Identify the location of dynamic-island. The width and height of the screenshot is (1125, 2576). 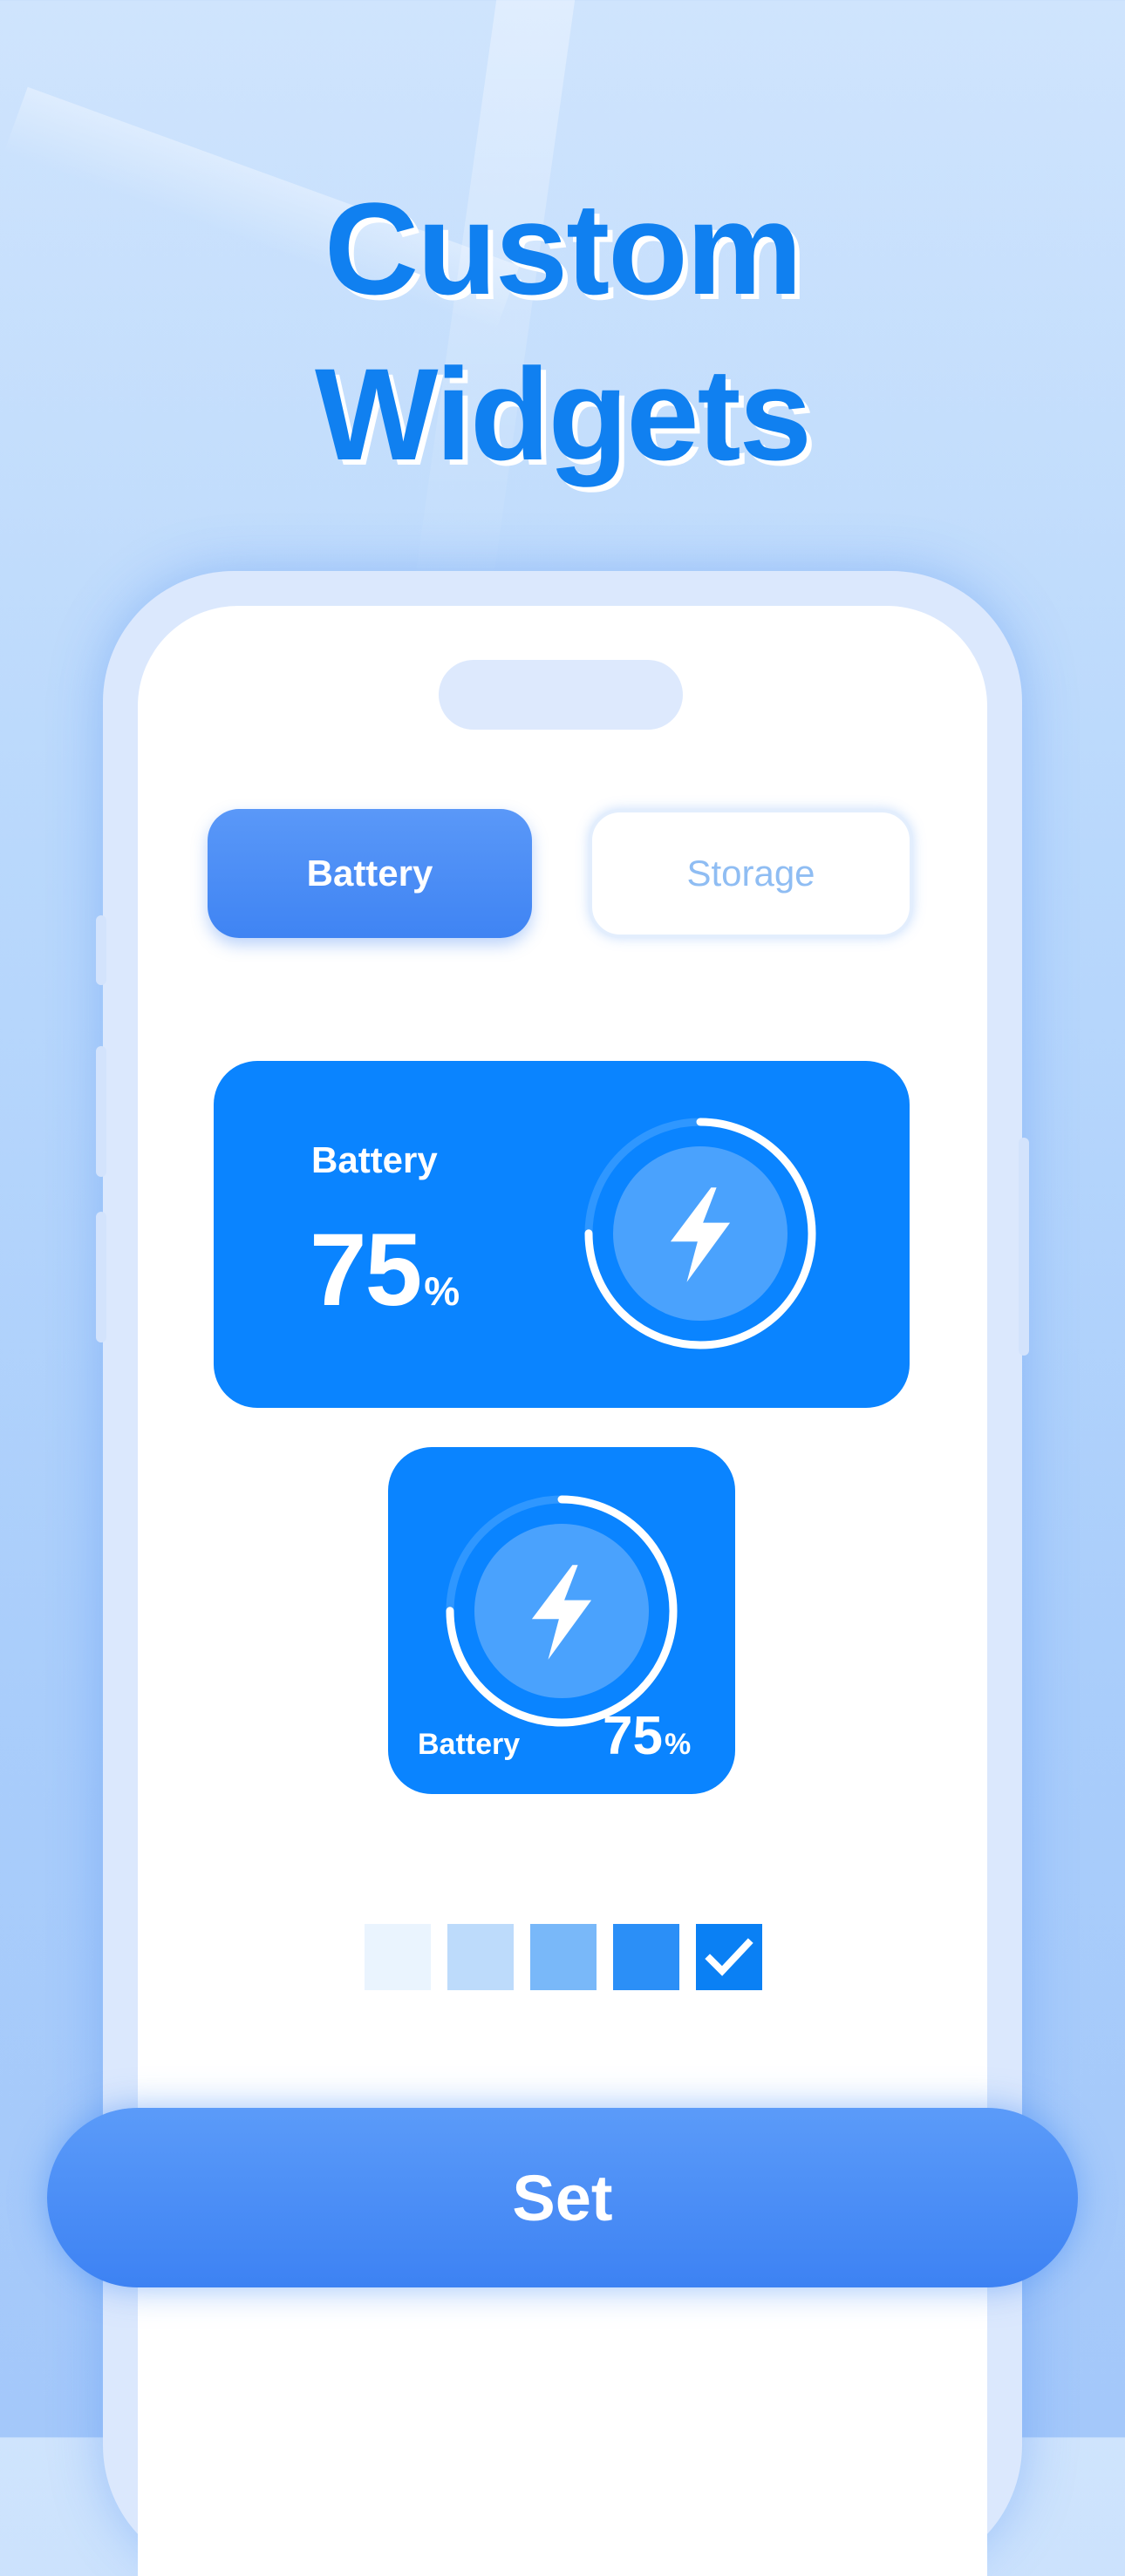
(561, 695).